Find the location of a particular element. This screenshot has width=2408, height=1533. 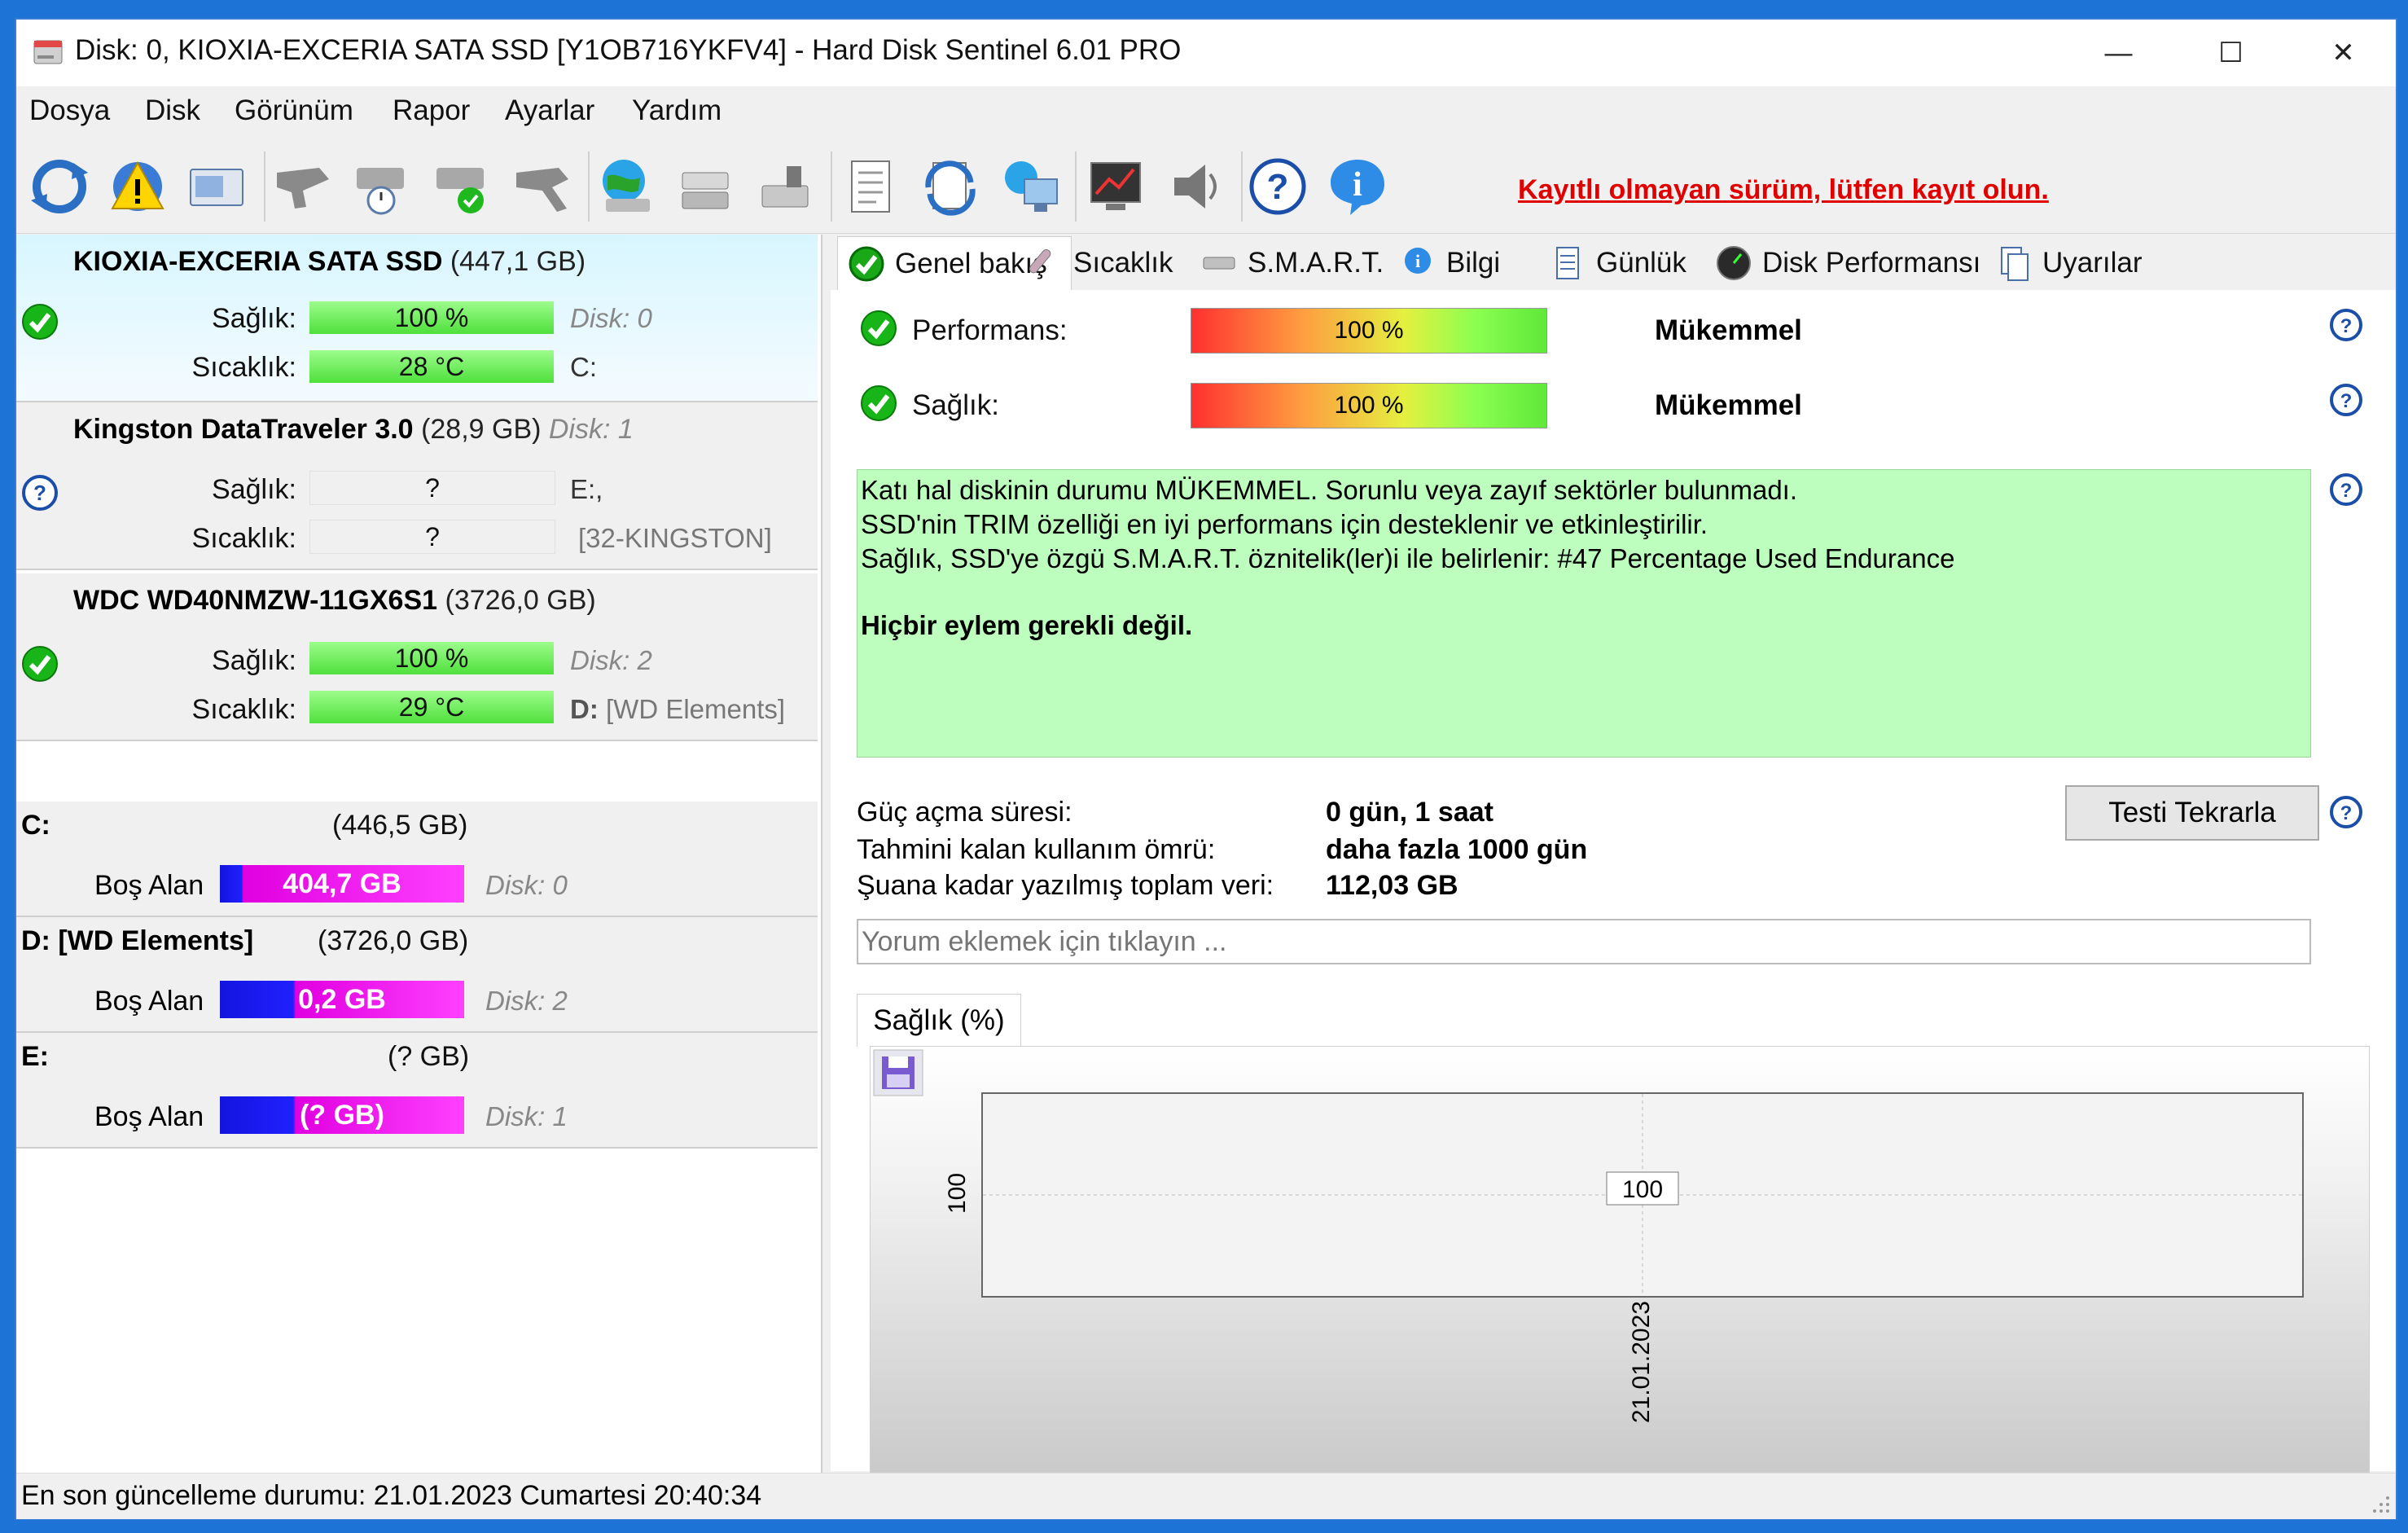

svg-text: i is located at coordinates (1357, 185).